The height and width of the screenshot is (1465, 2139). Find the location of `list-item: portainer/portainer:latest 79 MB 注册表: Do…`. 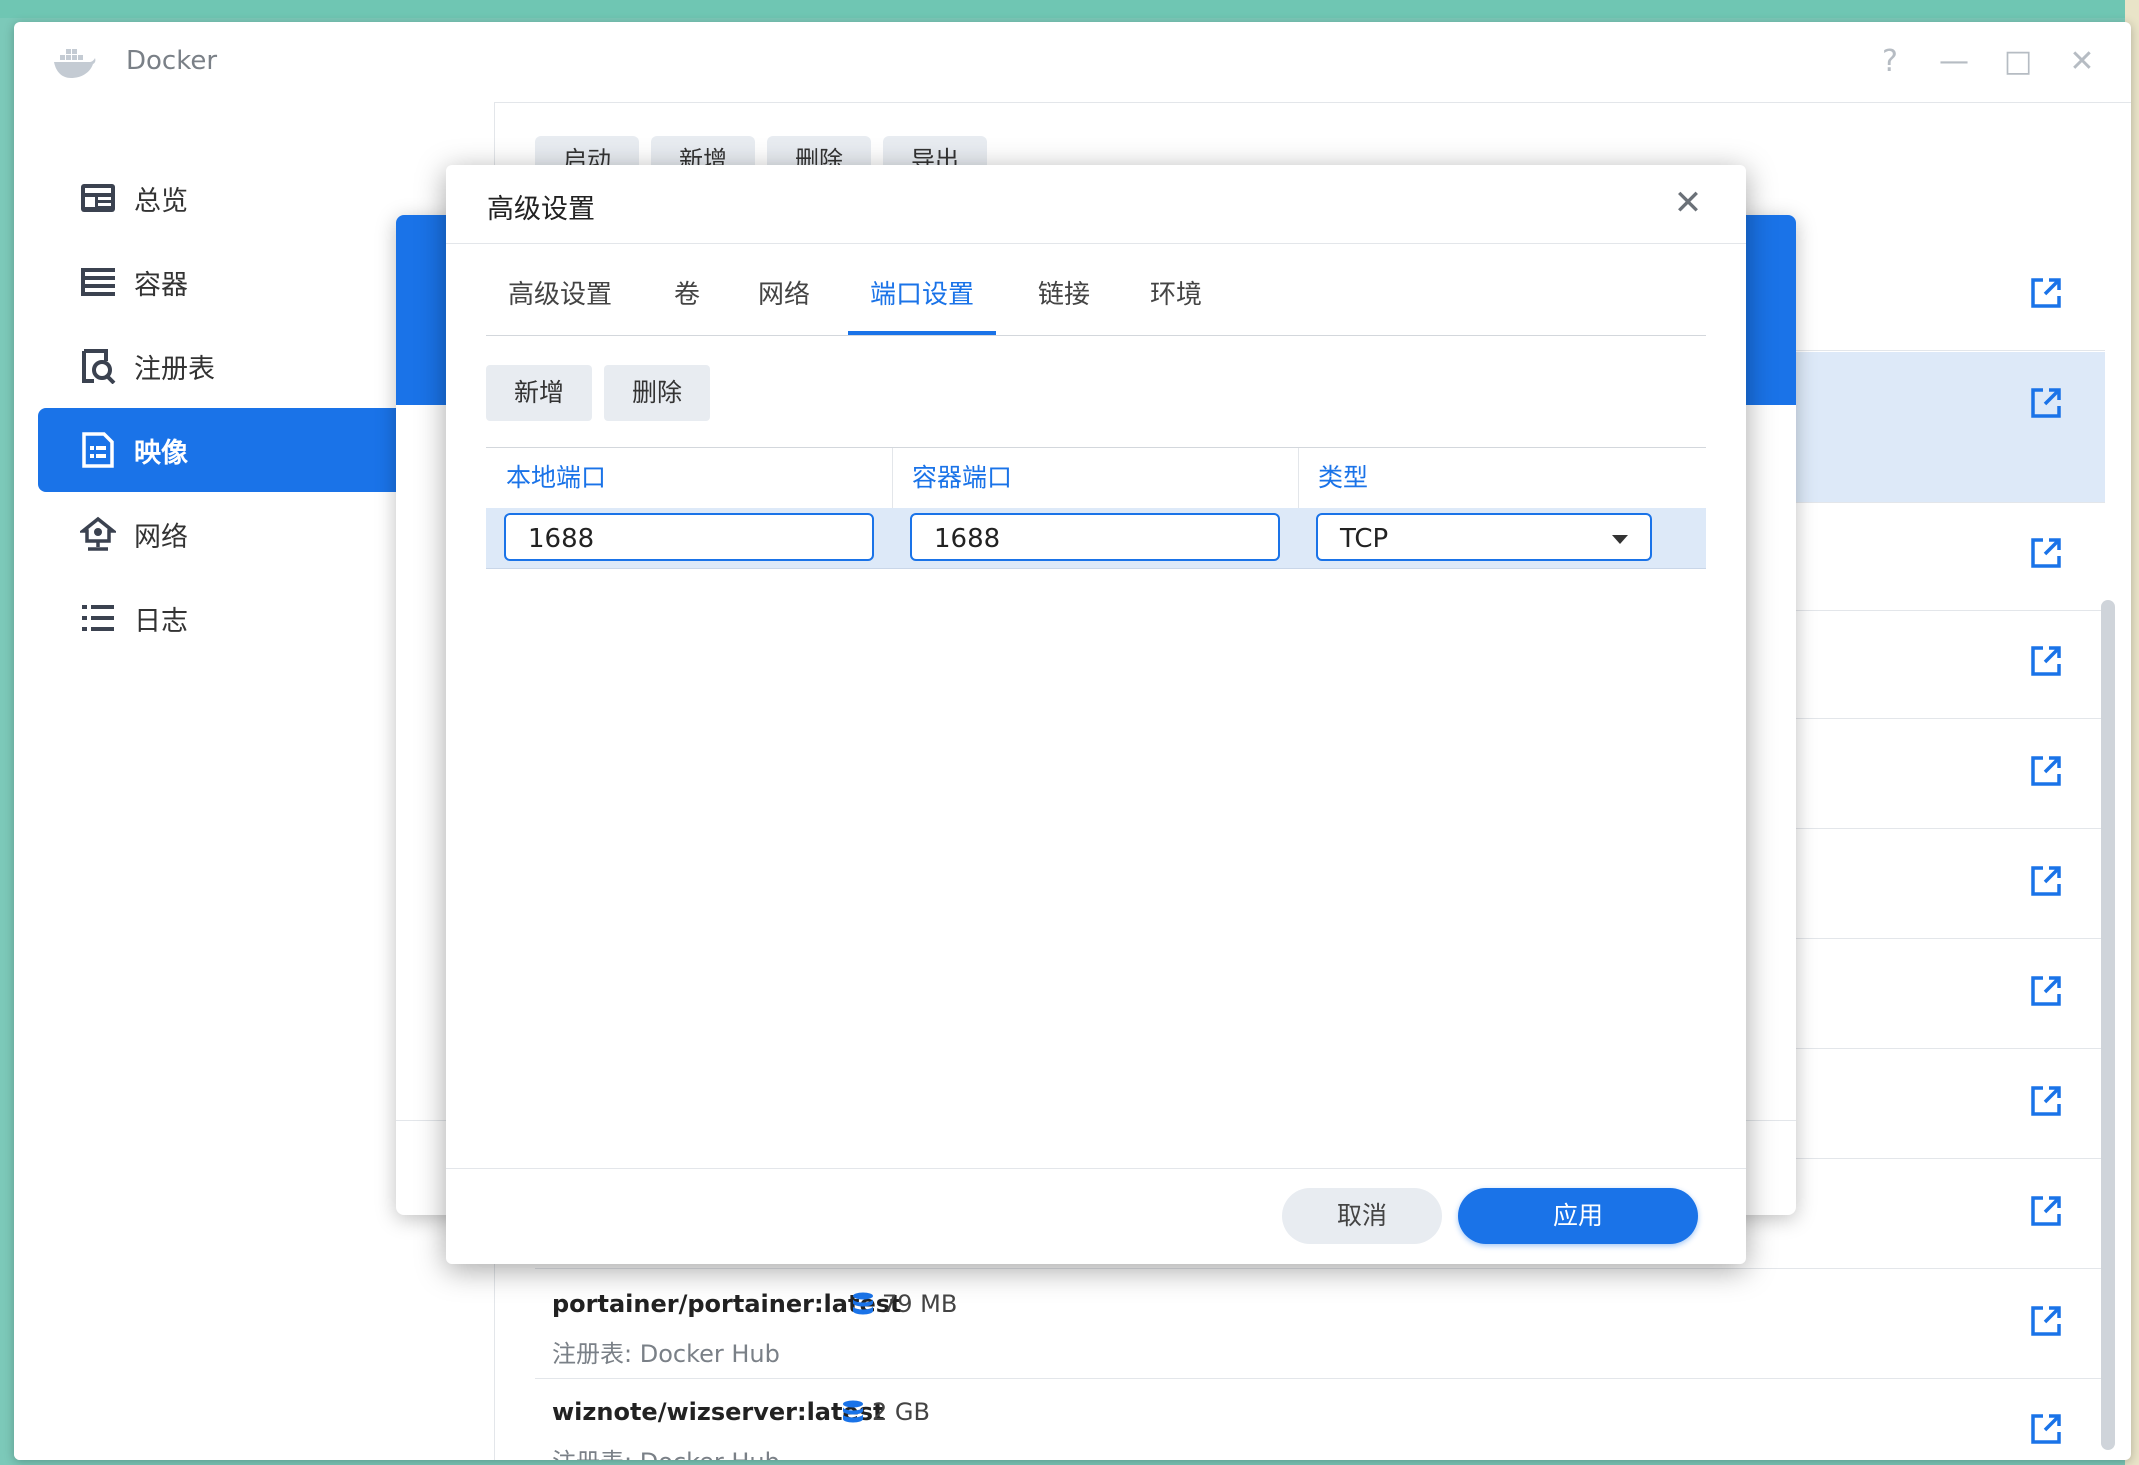

list-item: portainer/portainer:latest 79 MB 注册表: Do… is located at coordinates (1320, 1324).